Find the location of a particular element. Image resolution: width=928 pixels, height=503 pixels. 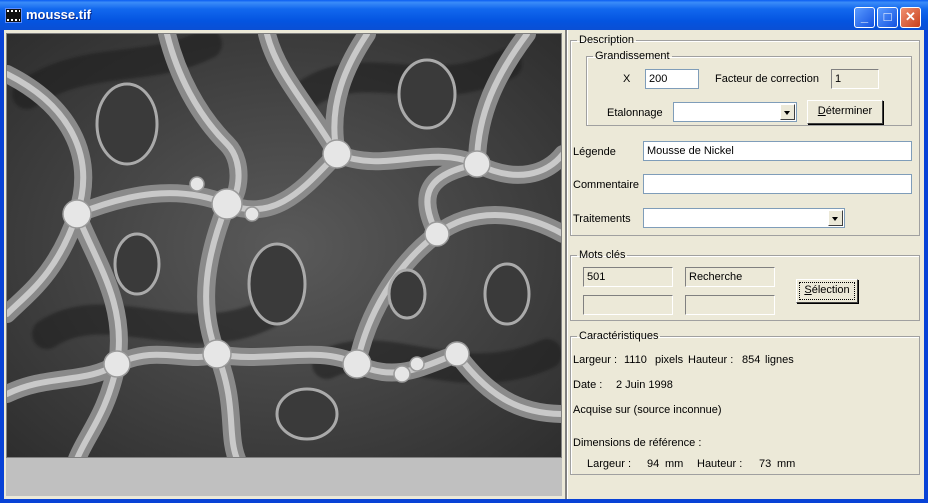

determiner-accel: D is located at coordinates (821, 111).